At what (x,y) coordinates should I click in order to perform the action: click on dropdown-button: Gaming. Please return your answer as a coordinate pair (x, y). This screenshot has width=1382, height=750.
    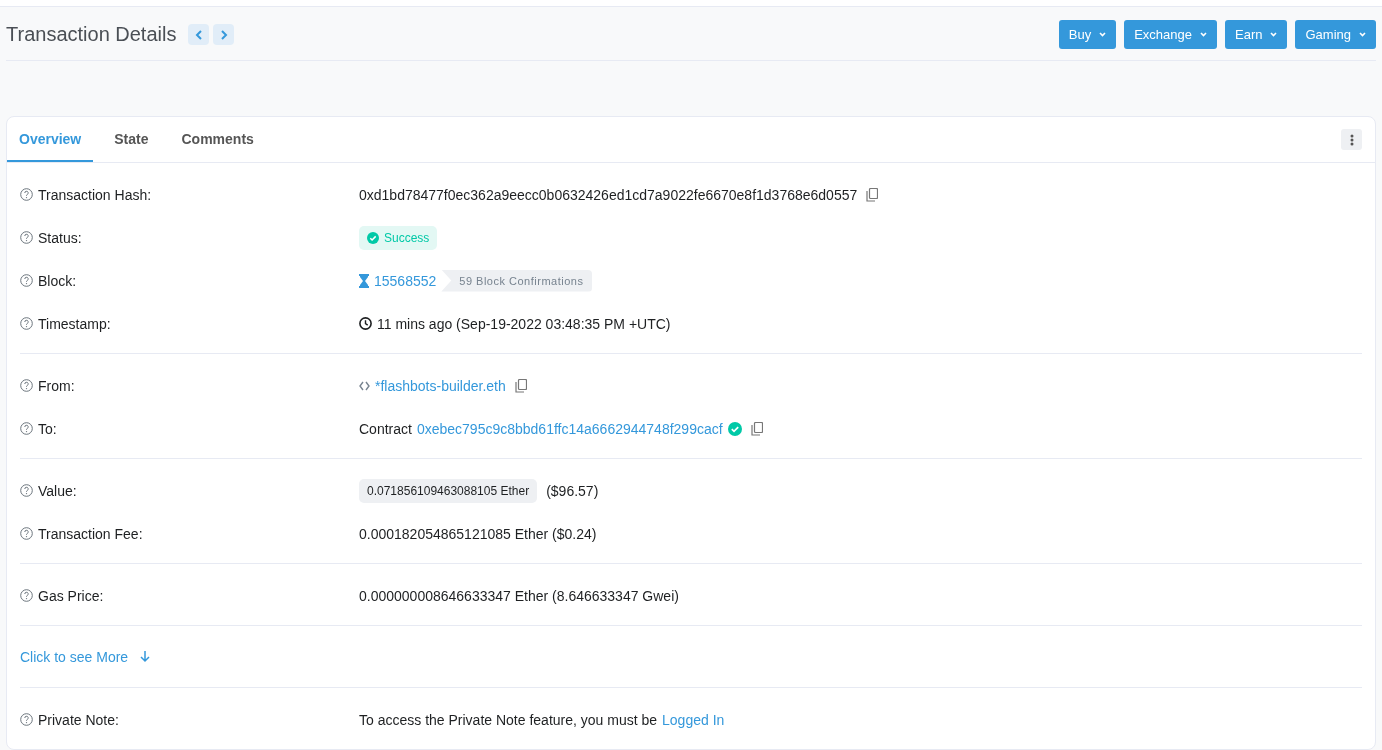
    Looking at the image, I should click on (1335, 34).